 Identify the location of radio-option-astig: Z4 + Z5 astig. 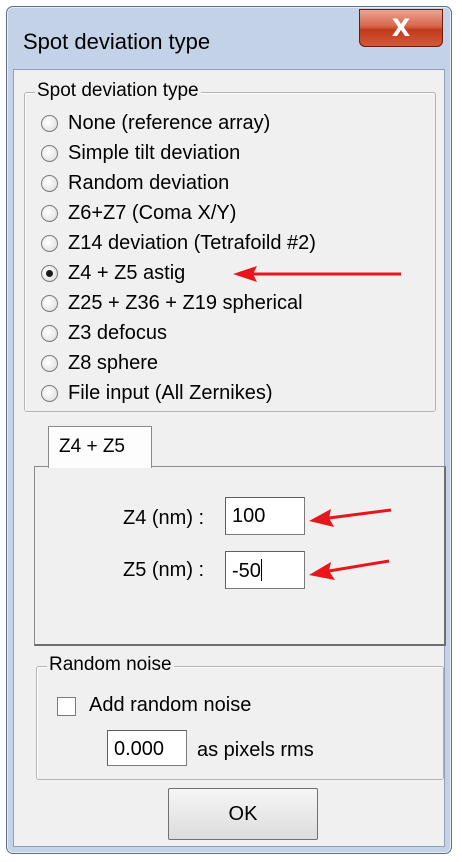
(113, 273).